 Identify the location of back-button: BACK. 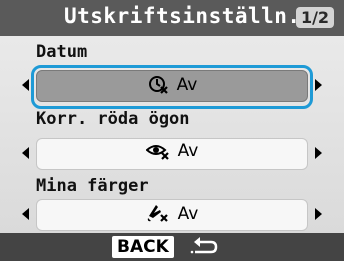
(165, 247).